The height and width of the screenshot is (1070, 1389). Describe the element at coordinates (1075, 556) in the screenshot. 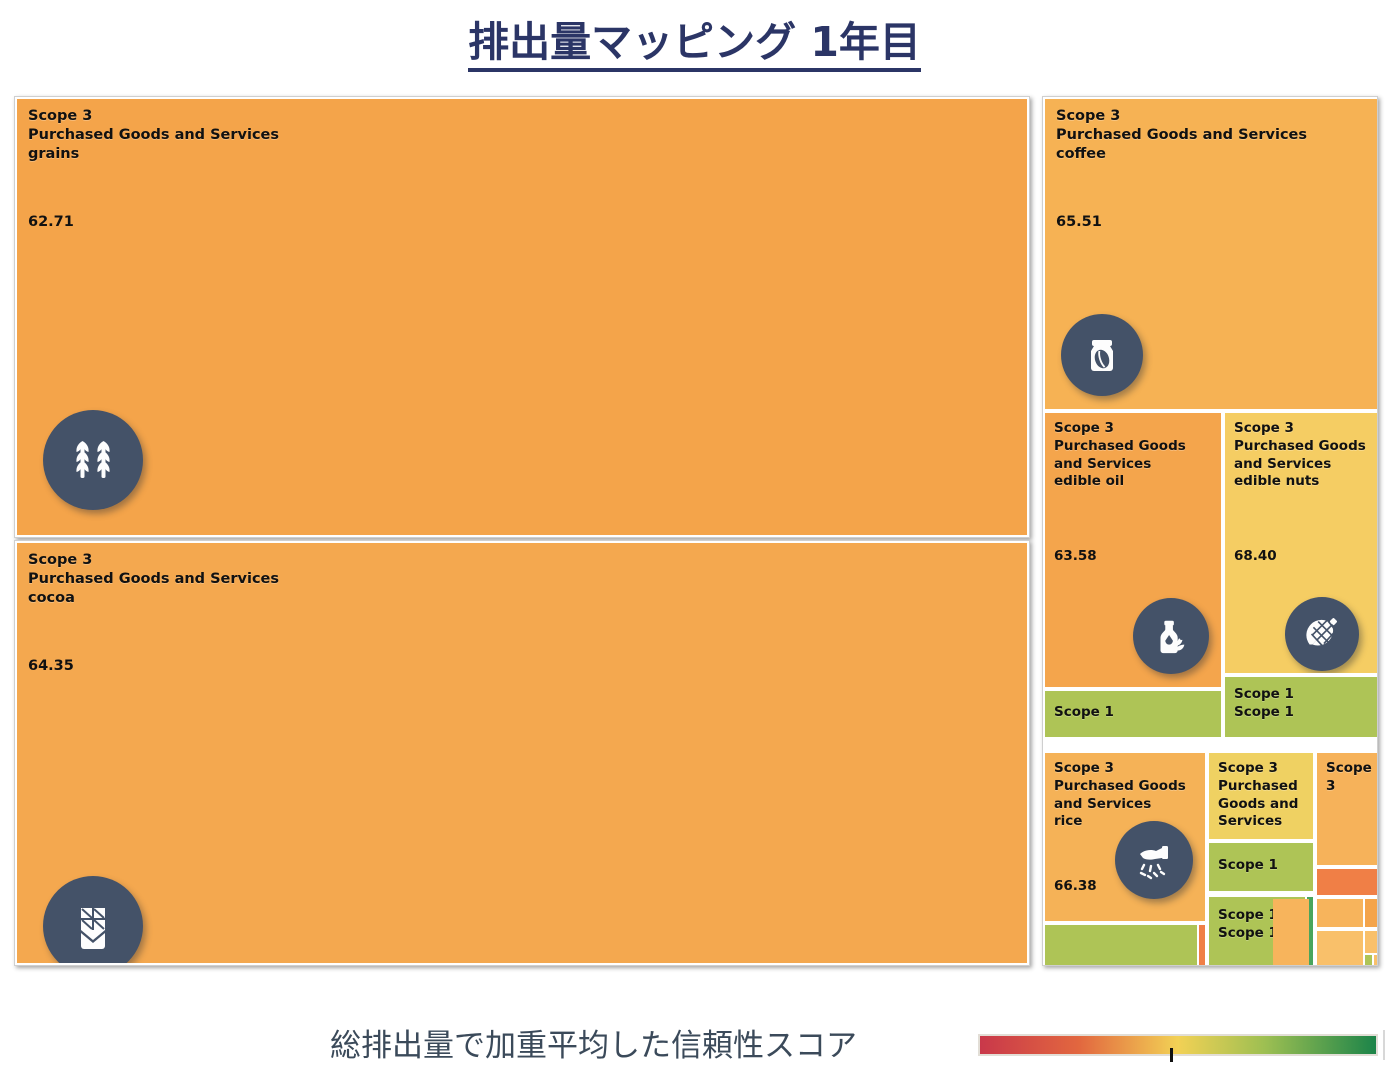

I see `cell-value-edible-oil: 63.58` at that location.